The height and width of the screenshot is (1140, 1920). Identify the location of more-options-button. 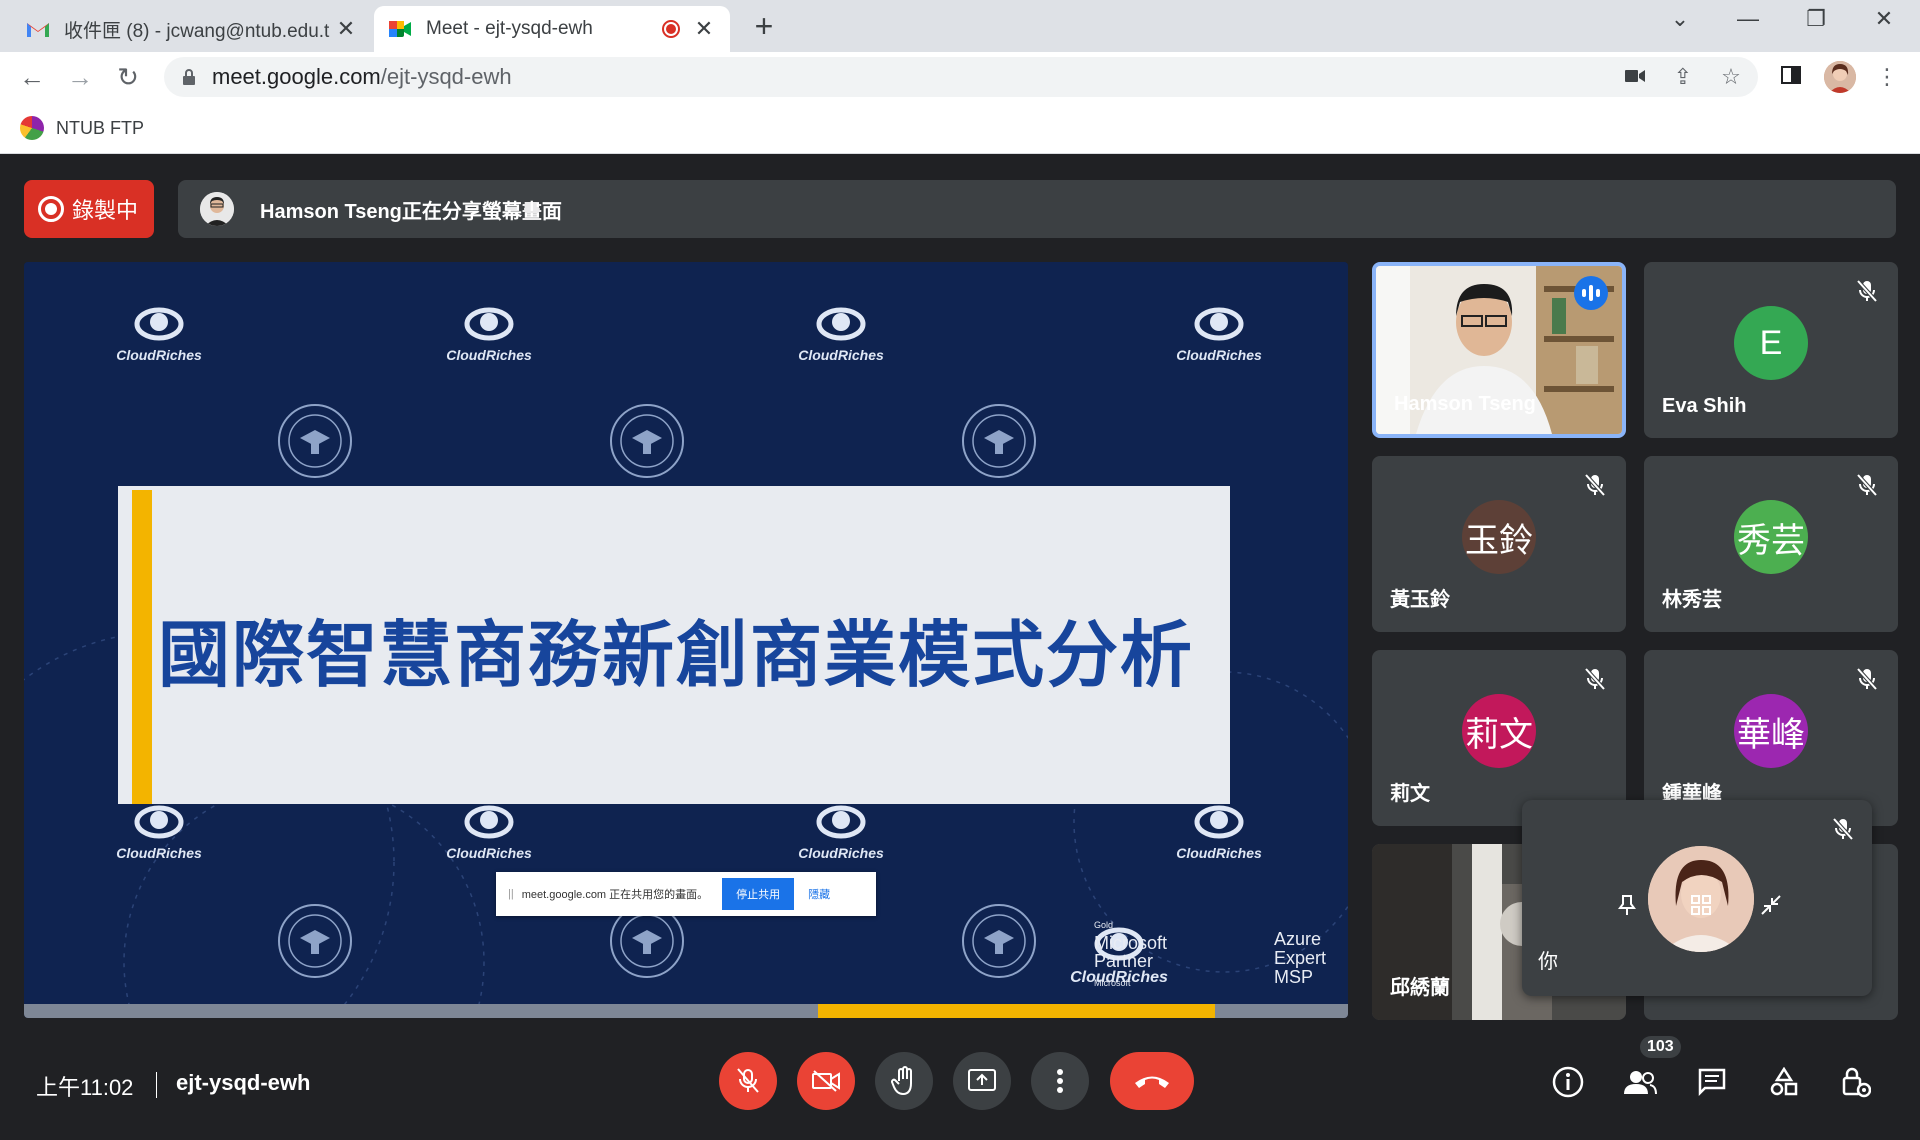
(1060, 1081).